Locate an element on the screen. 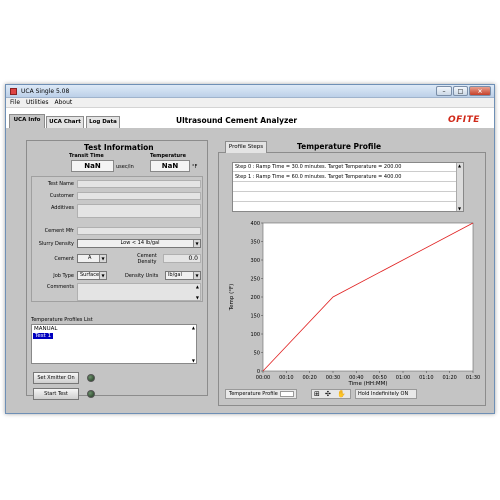 The image size is (500, 500). title-bar: UCA Single 5.08 – □ × is located at coordinates (250, 91).